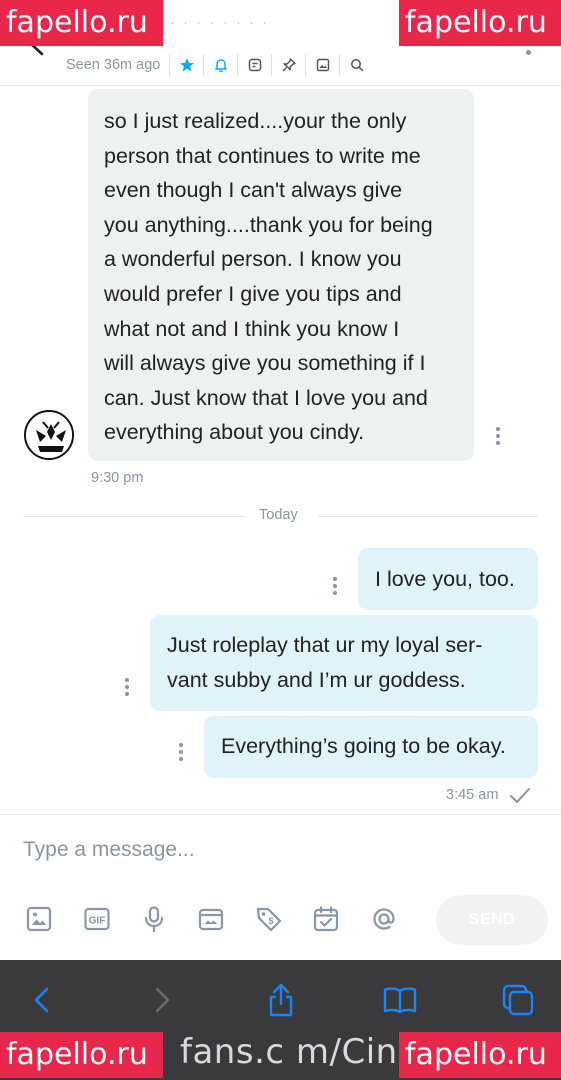 This screenshot has height=1080, width=561. I want to click on message-line: person that continues to write me, so click(262, 155).